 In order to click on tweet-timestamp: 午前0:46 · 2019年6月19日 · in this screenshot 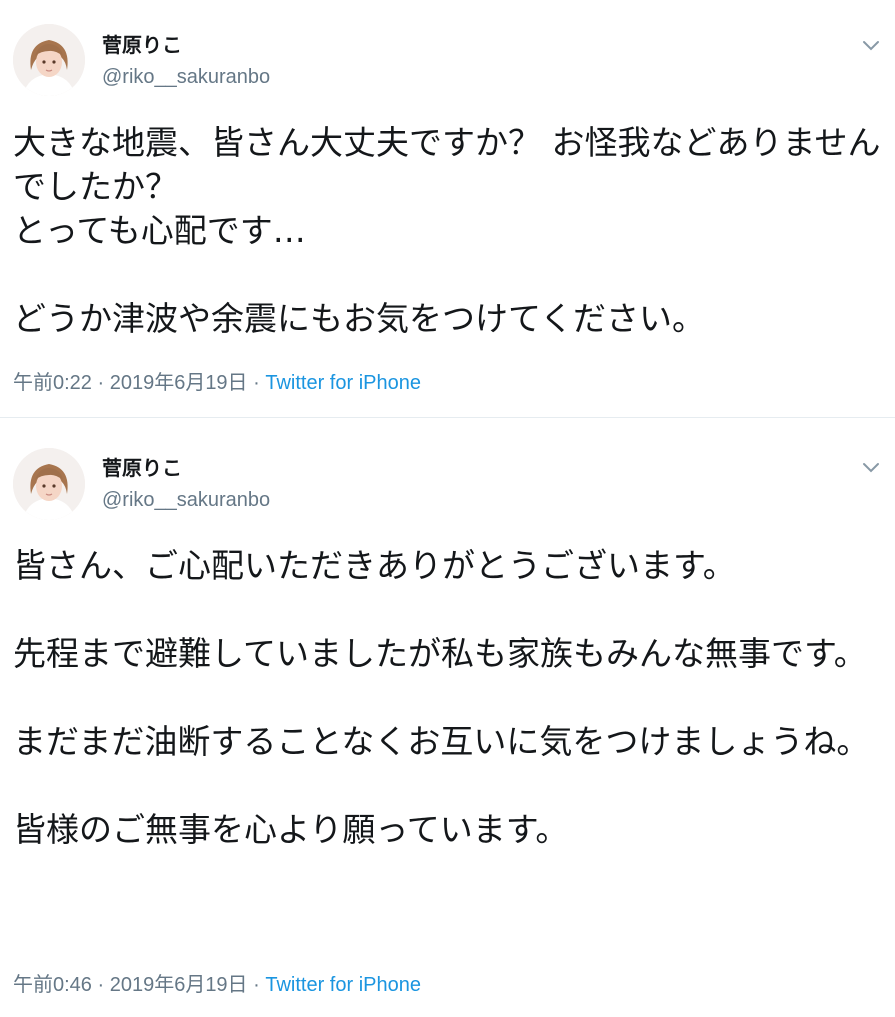, I will do `click(139, 985)`.